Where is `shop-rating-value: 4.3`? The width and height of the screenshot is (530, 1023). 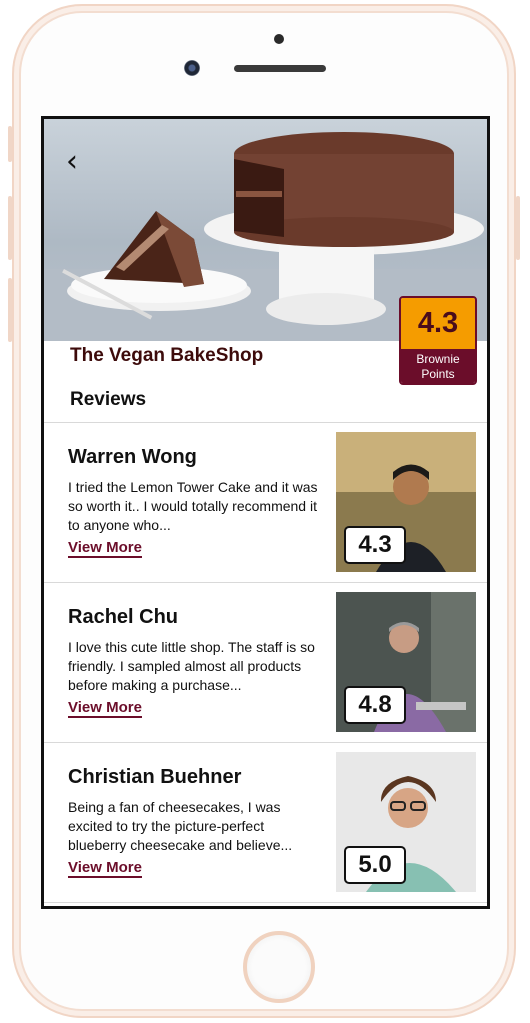 shop-rating-value: 4.3 is located at coordinates (438, 323).